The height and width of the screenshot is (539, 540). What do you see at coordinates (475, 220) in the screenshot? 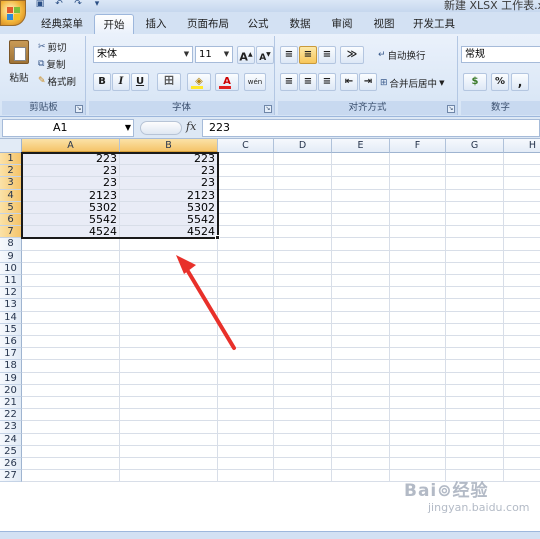
I see `cell-g6` at bounding box center [475, 220].